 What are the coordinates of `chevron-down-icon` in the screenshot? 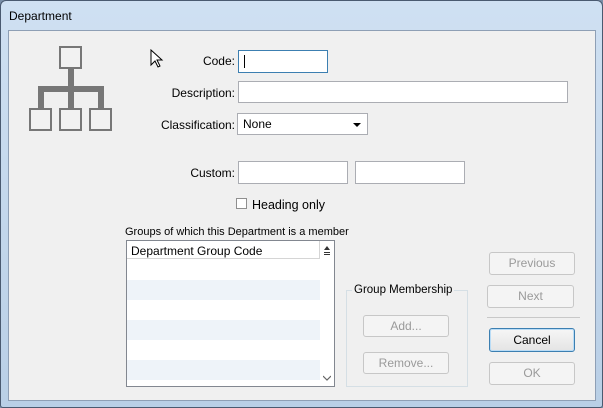 It's located at (357, 125).